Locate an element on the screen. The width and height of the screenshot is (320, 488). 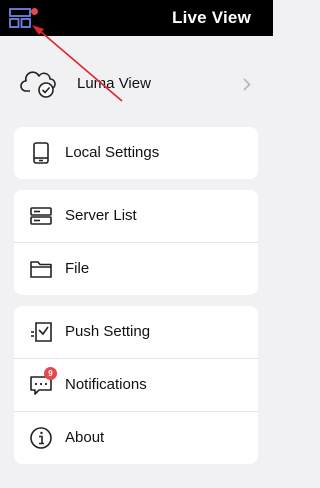
new-dot-indicator is located at coordinates (34, 11).